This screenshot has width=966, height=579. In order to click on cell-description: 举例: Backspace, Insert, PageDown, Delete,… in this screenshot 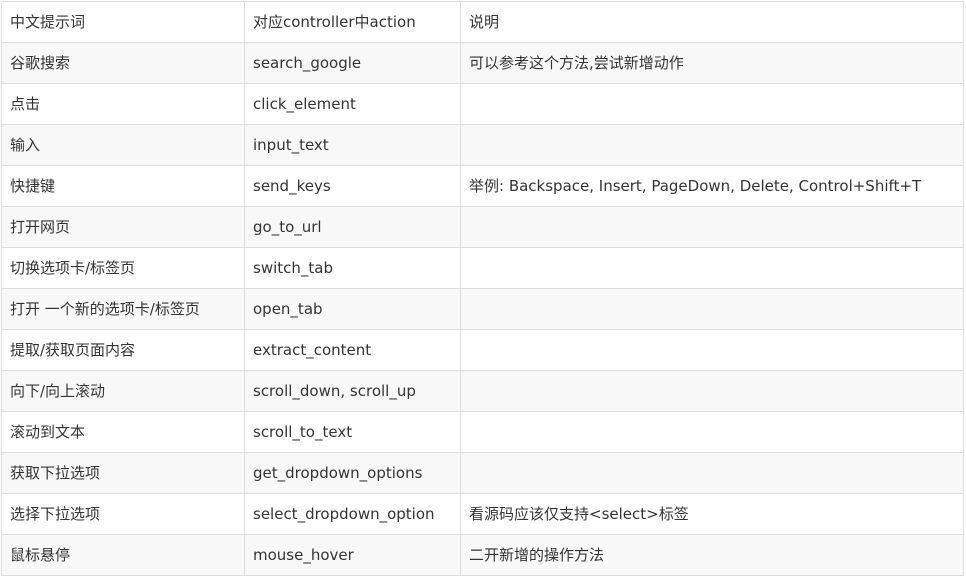, I will do `click(712, 186)`.